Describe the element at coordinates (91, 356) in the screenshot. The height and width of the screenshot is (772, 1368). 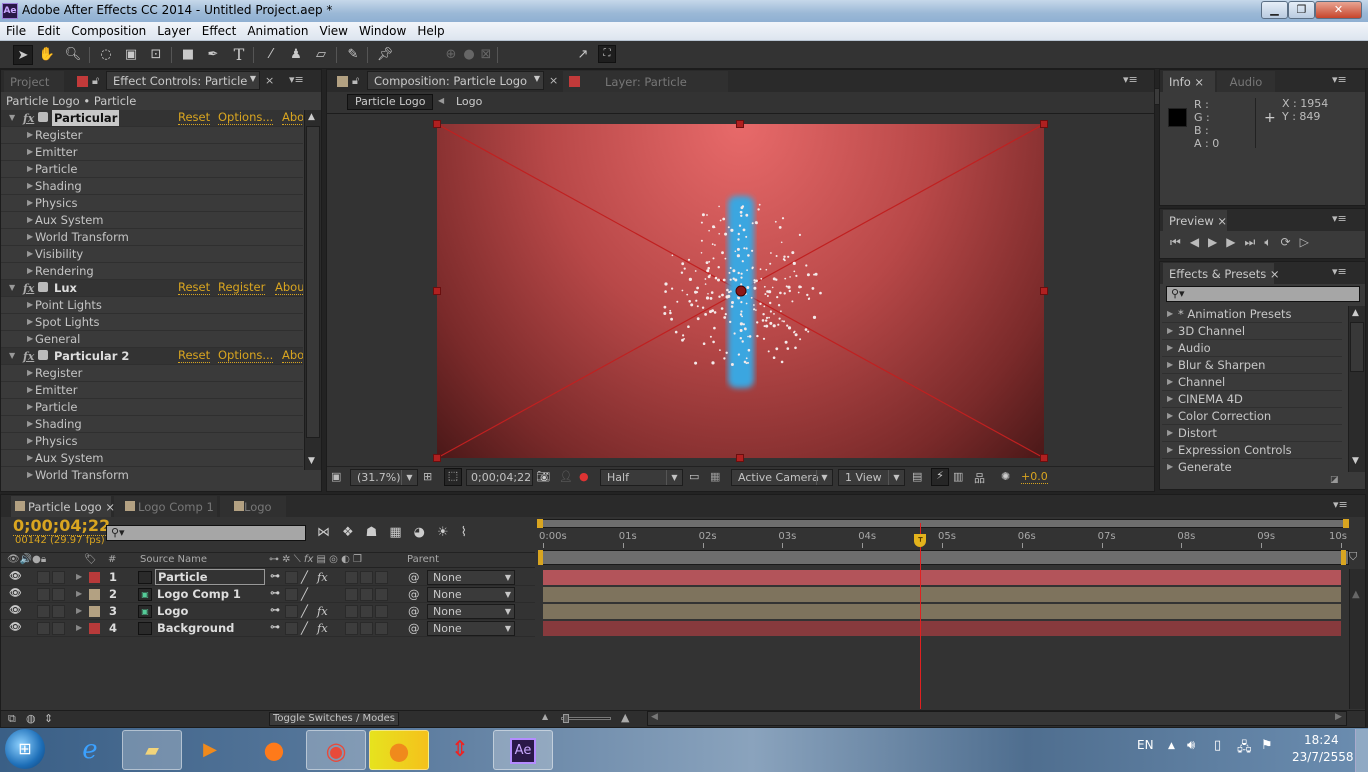
I see `effect-name: Particular 2` at that location.